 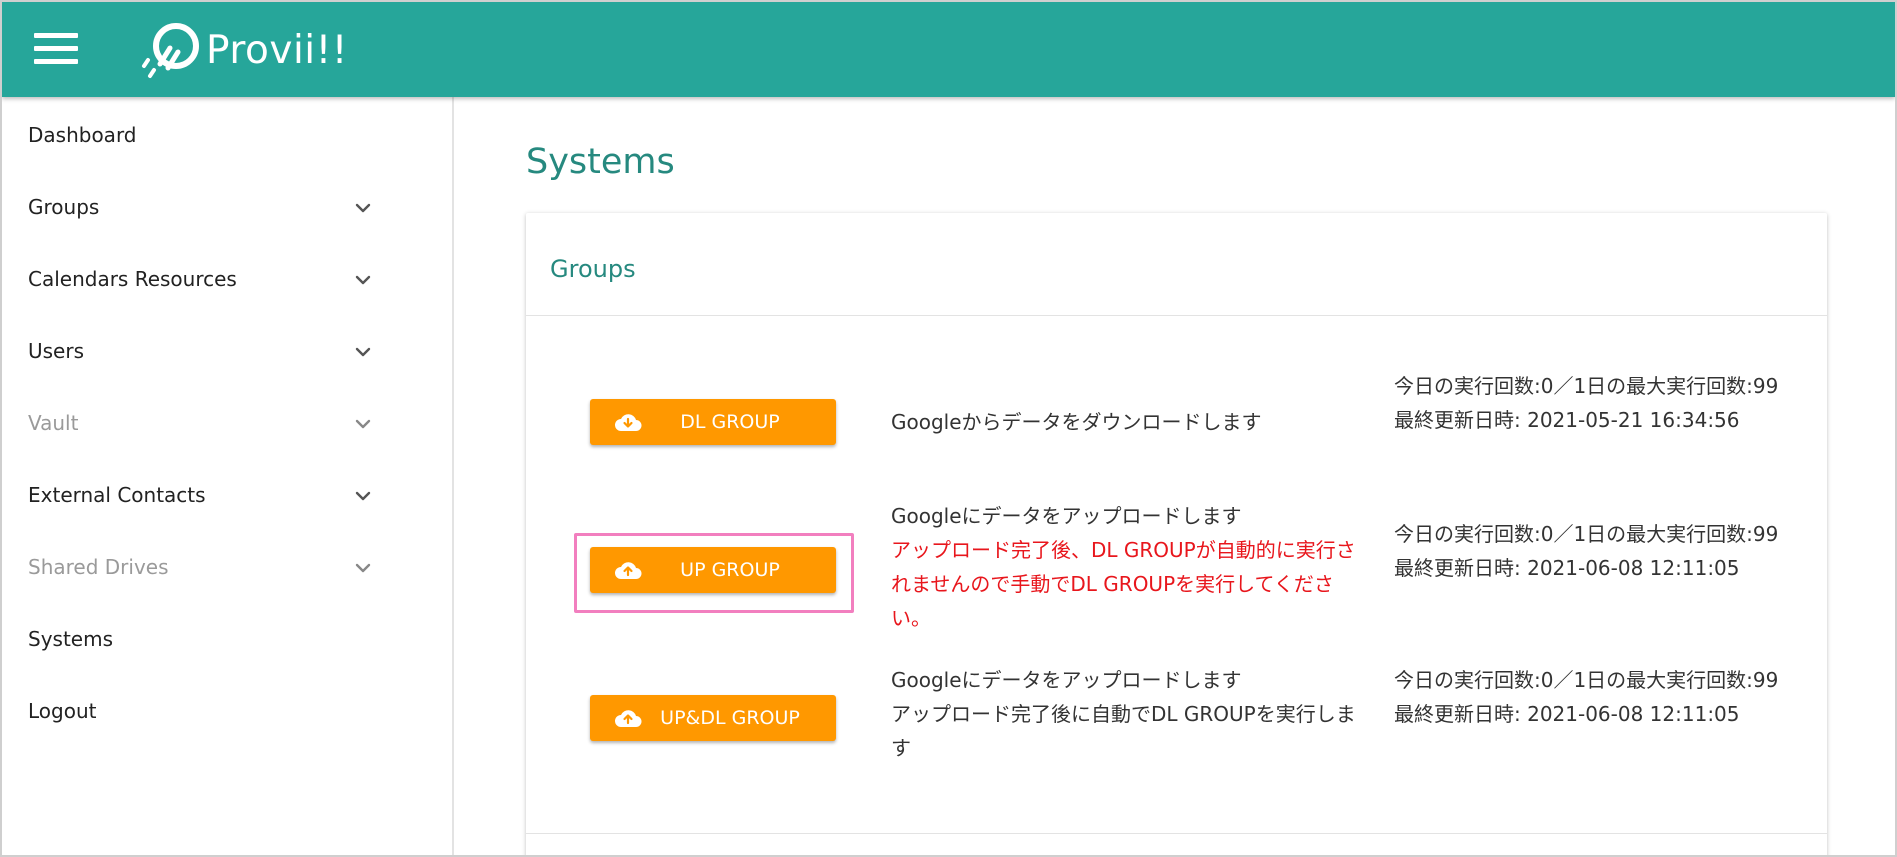 I want to click on sidebar-item-label: Users, so click(x=56, y=351).